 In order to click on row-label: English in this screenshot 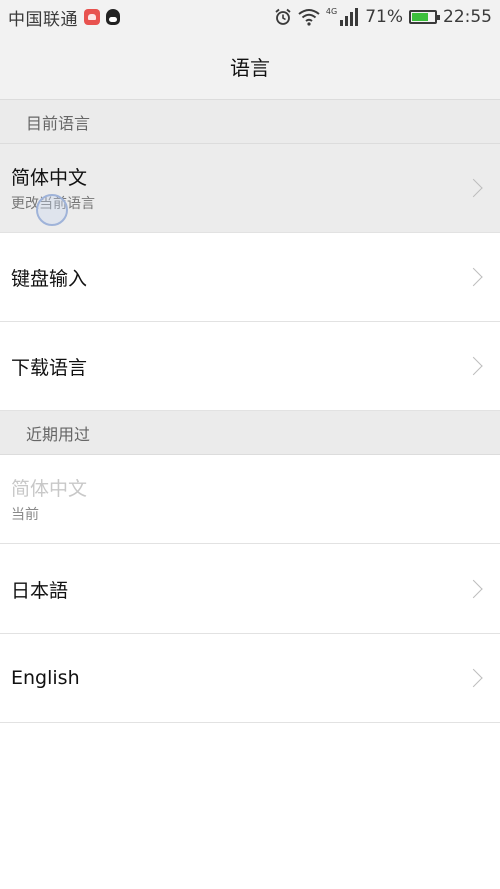, I will do `click(45, 678)`.